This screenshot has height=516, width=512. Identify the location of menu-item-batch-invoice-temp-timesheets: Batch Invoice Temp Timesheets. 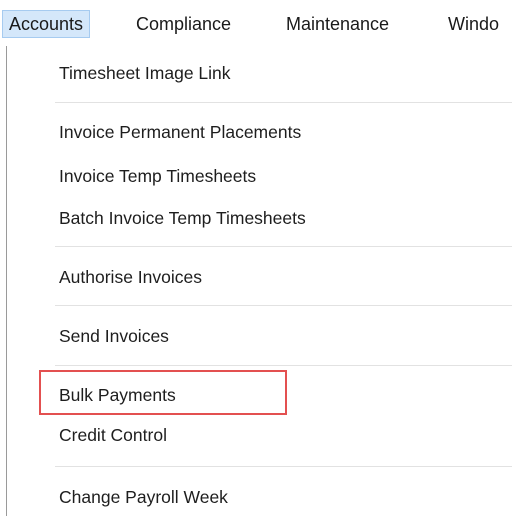
(182, 218).